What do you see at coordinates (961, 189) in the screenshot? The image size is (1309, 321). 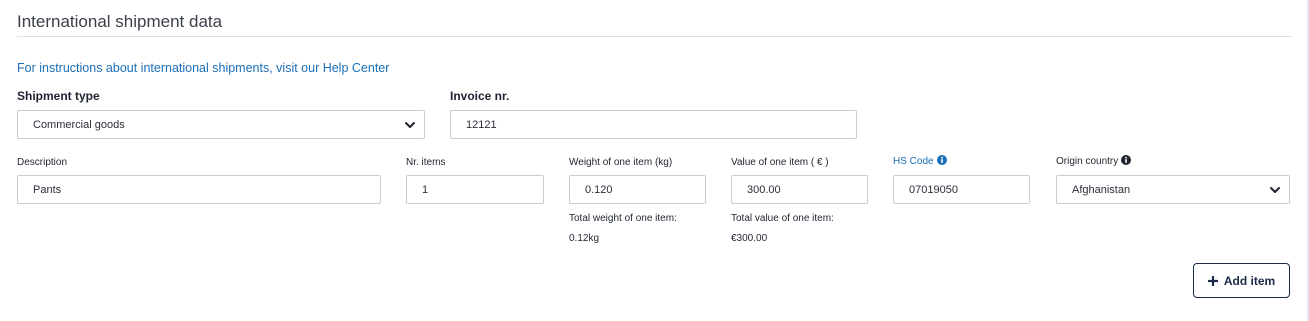 I see `hs-code-input: 07019050` at bounding box center [961, 189].